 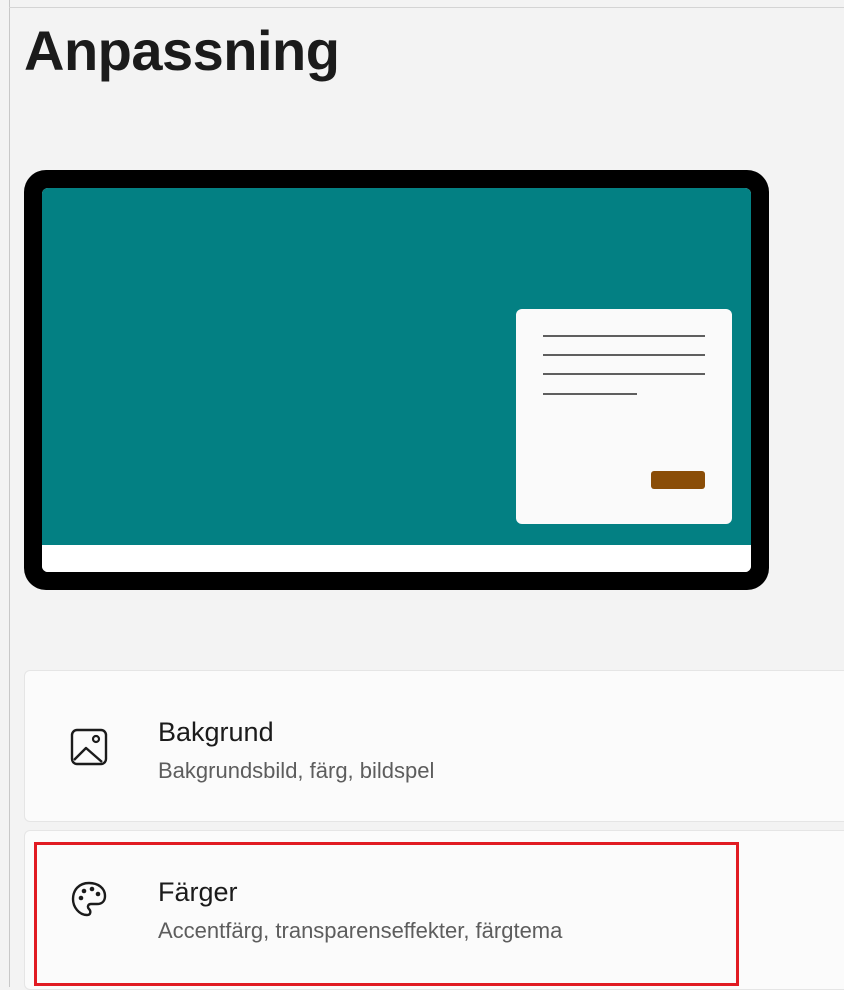 I want to click on highlight-annotation, so click(x=386, y=914).